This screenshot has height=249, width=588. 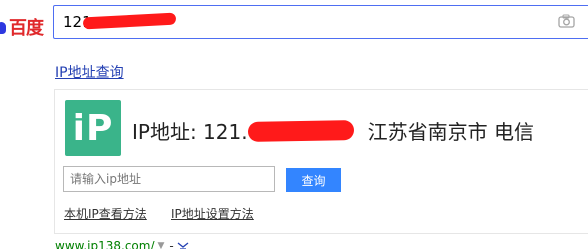 I want to click on baidu-logo: 百度, so click(x=24, y=27).